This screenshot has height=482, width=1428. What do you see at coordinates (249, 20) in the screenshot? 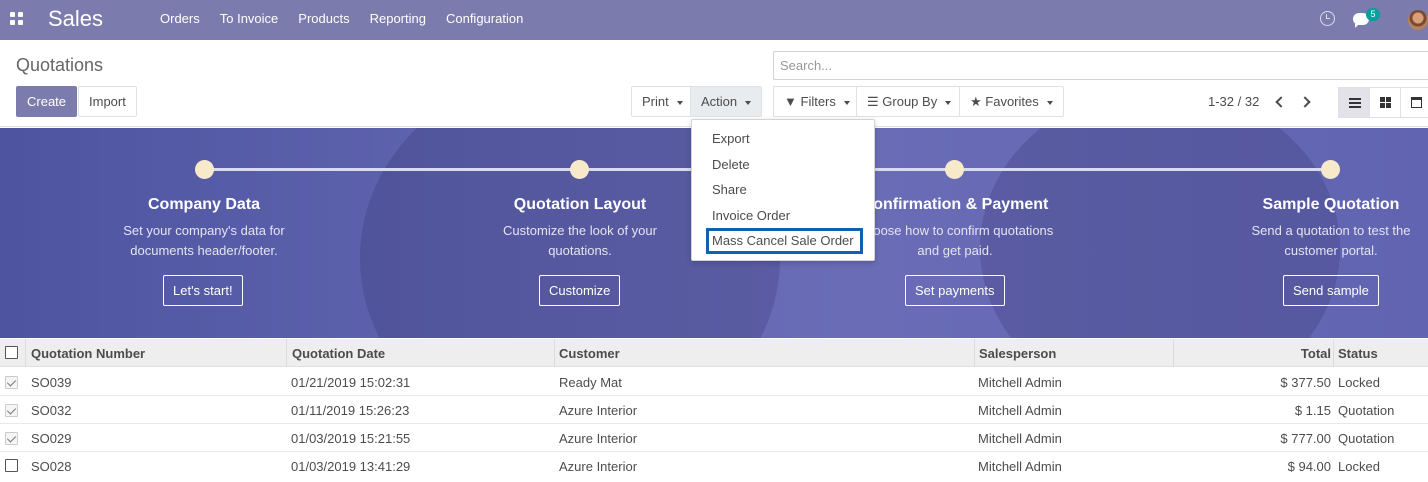
I see `menu-item-to-invoice: To Invoice` at bounding box center [249, 20].